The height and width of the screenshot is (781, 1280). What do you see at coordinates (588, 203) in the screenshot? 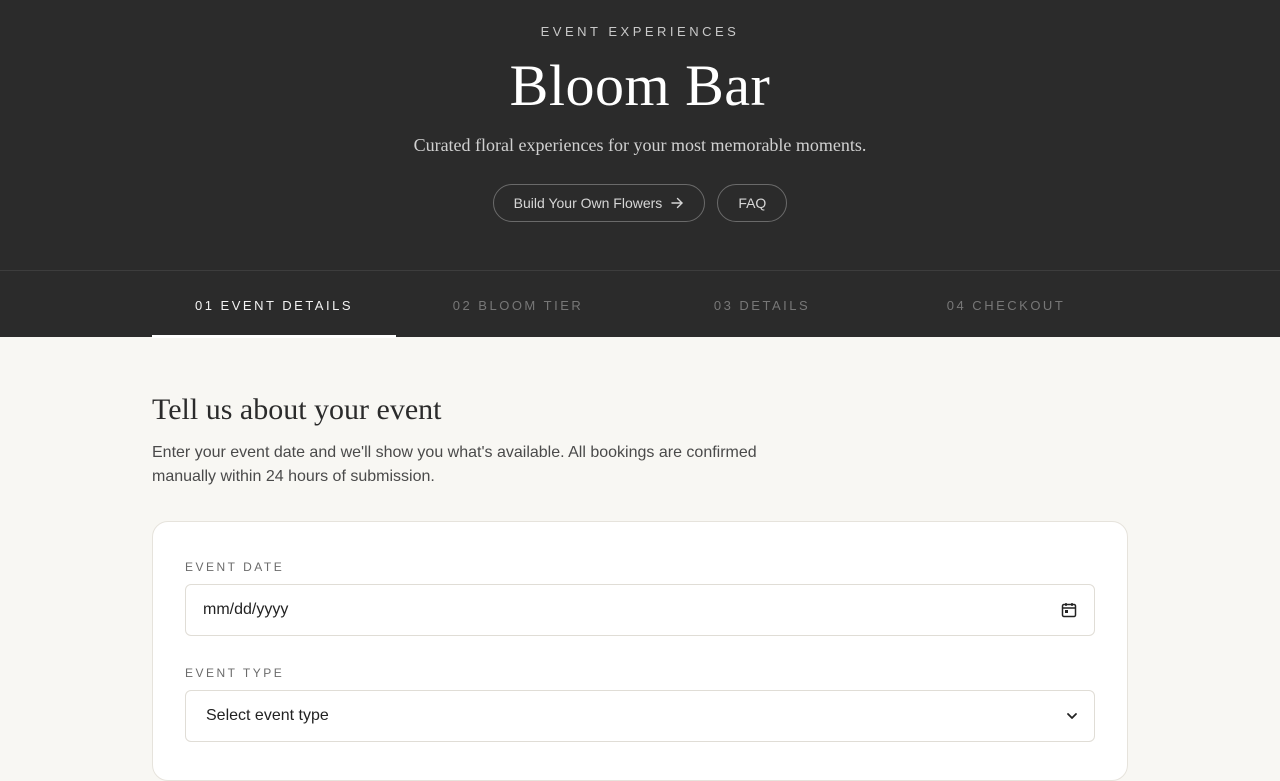
I see `build-button-label: Build Your Own Flowers` at bounding box center [588, 203].